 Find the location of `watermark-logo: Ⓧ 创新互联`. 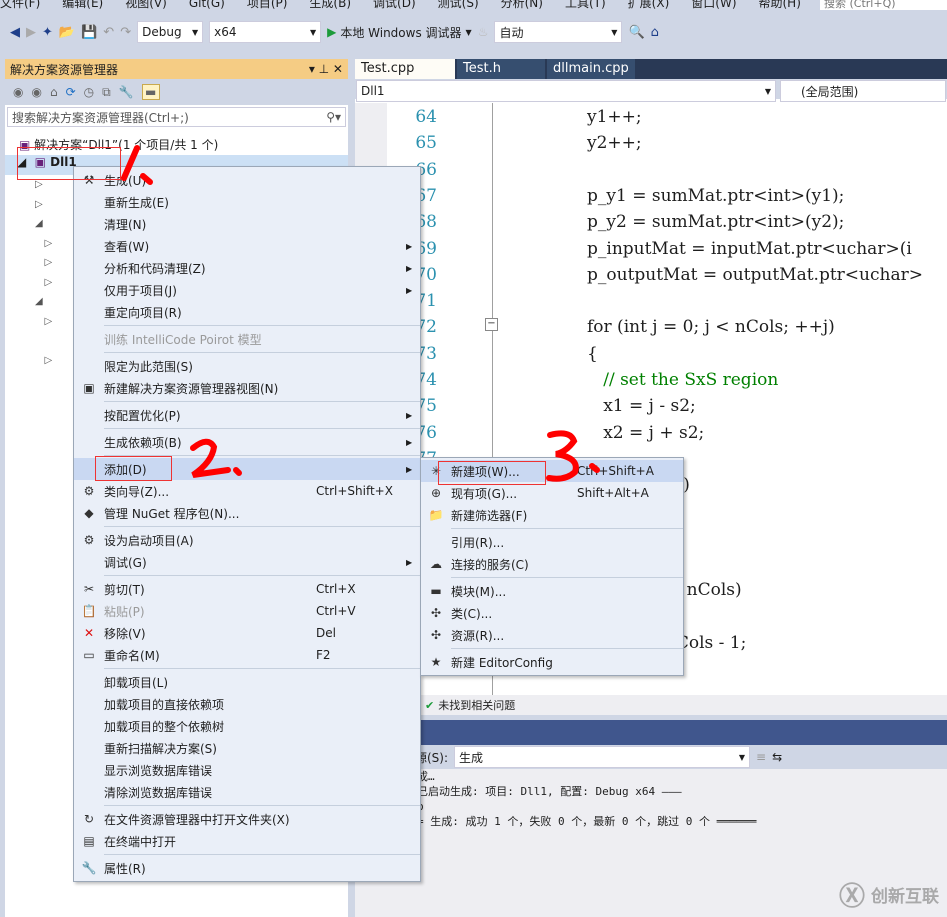

watermark-logo: Ⓧ 创新互联 is located at coordinates (888, 897).